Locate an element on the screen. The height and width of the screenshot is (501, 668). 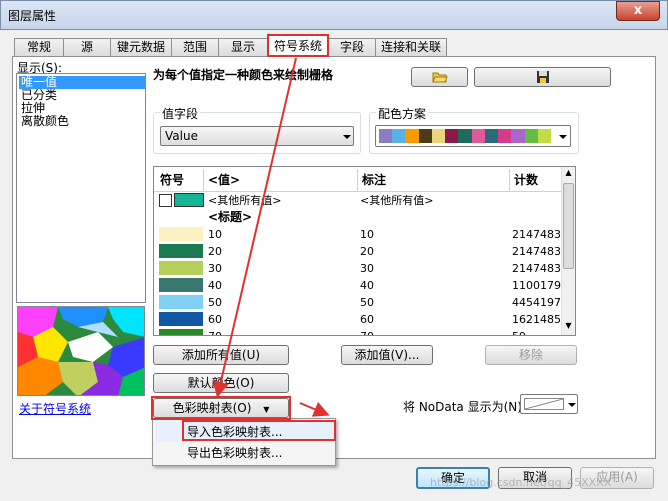
tab-source: 源 is located at coordinates (87, 47).